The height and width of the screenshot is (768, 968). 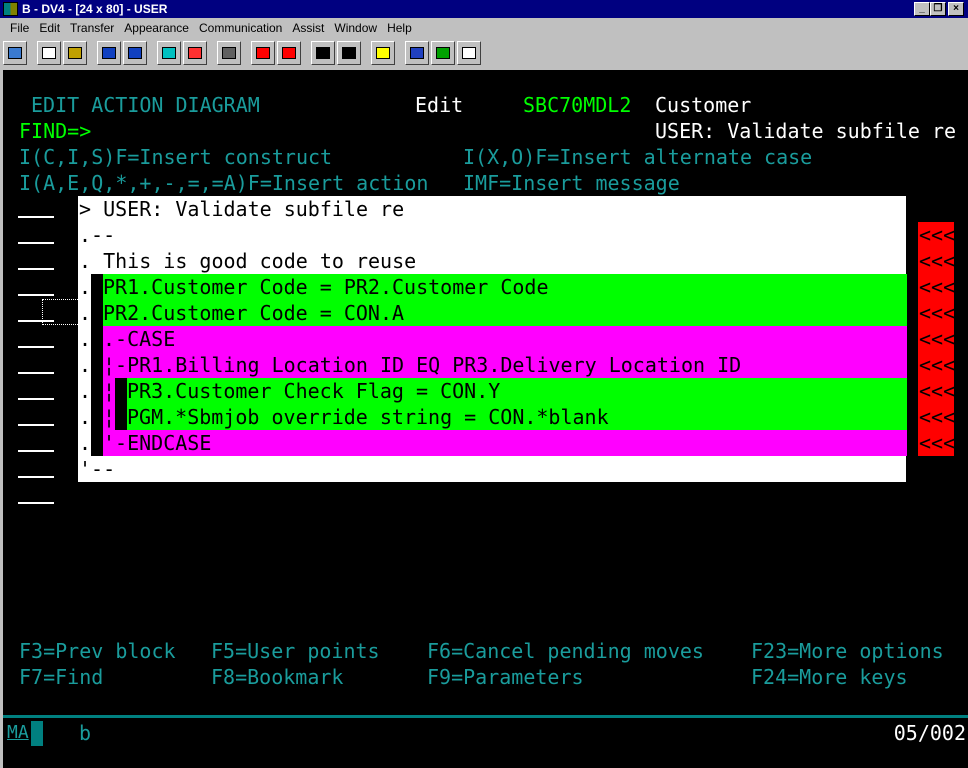 What do you see at coordinates (505, 339) in the screenshot?
I see `magenta-band` at bounding box center [505, 339].